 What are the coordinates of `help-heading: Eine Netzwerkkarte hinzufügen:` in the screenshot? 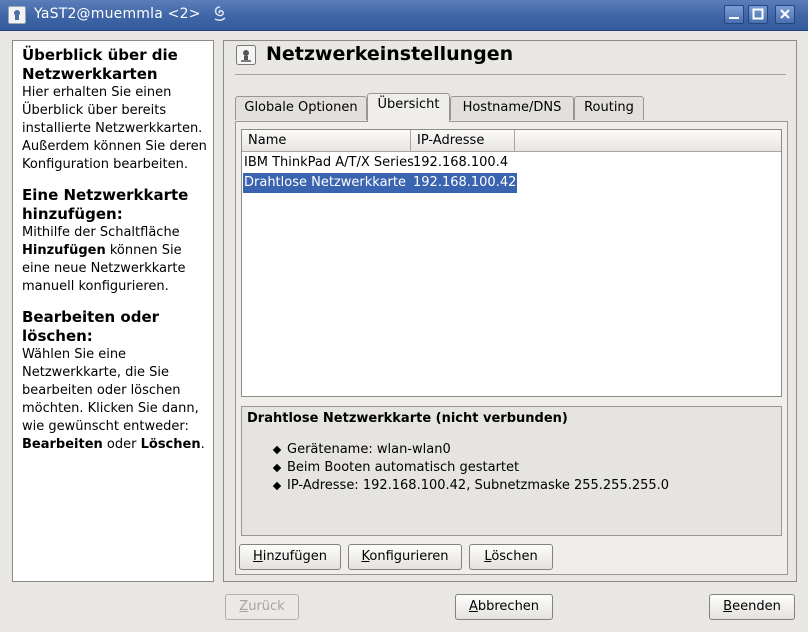 It's located at (105, 204).